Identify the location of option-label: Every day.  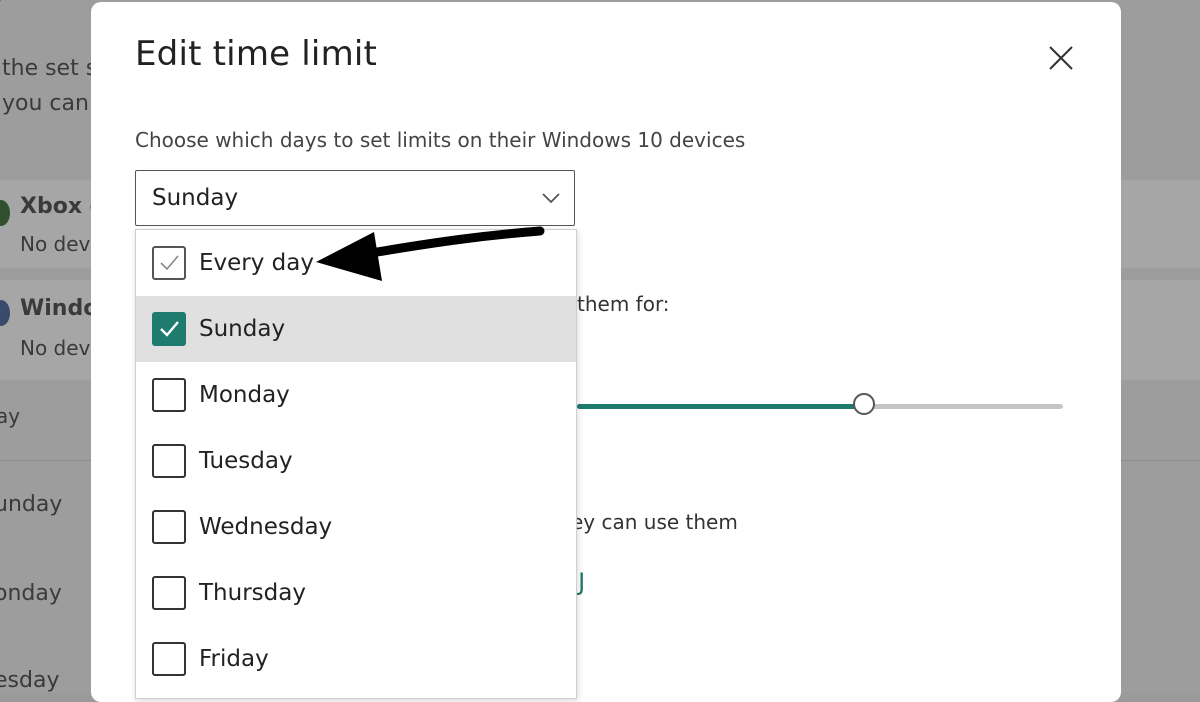
(256, 263).